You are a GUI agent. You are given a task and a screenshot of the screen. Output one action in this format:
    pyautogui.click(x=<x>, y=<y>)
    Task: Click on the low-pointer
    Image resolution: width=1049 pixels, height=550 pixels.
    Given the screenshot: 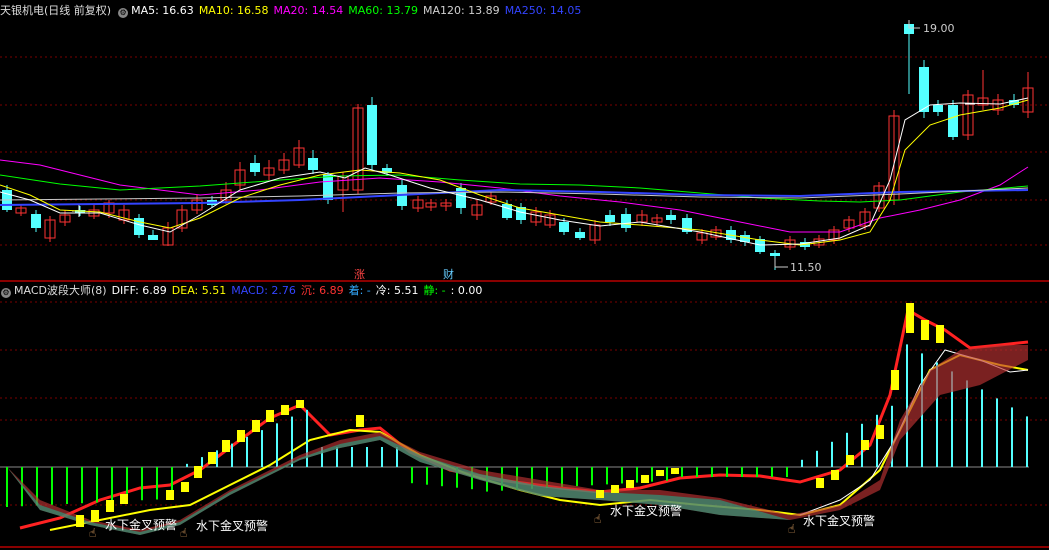 What is the action you would take?
    pyautogui.click(x=781, y=263)
    